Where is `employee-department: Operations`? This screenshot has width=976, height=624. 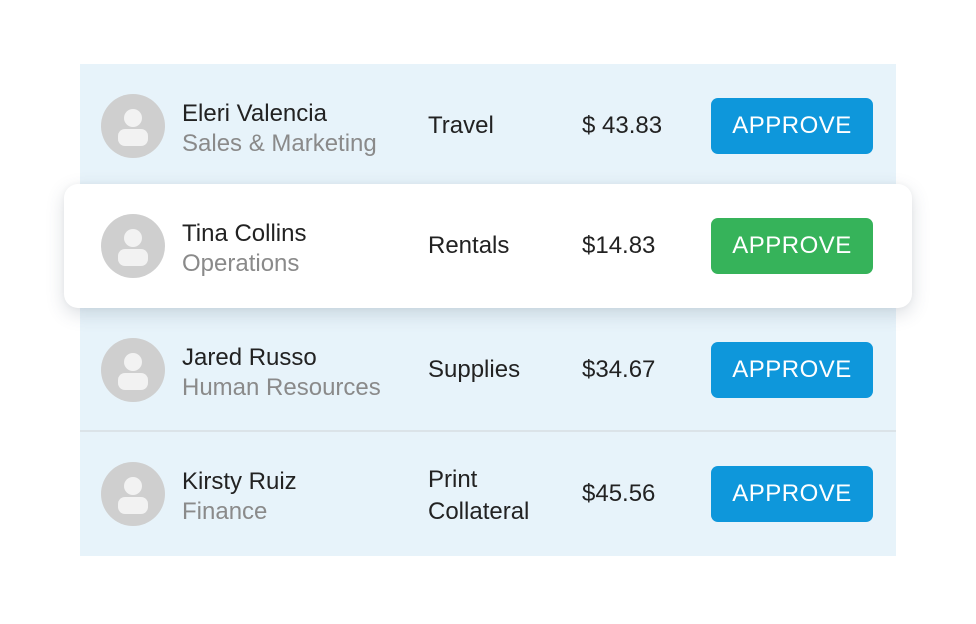
employee-department: Operations is located at coordinates (241, 263).